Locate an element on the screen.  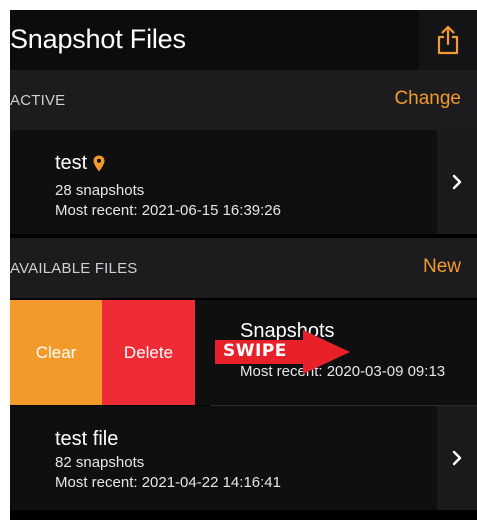
share-icon is located at coordinates (448, 40).